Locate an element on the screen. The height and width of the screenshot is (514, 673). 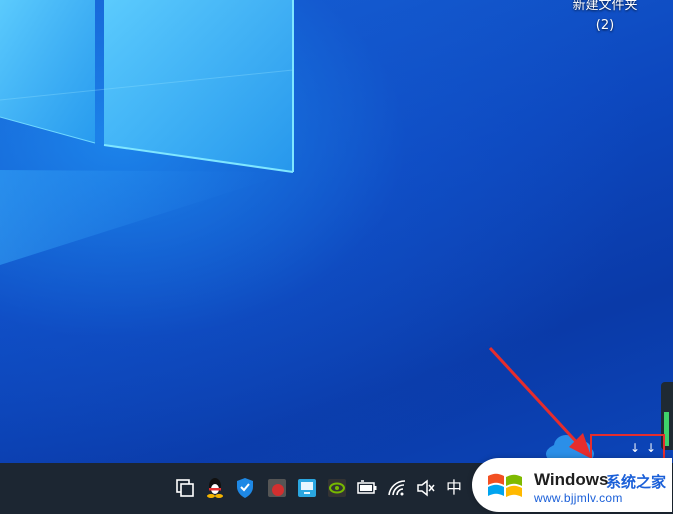
monitor-app-icon is located at coordinates (307, 488).